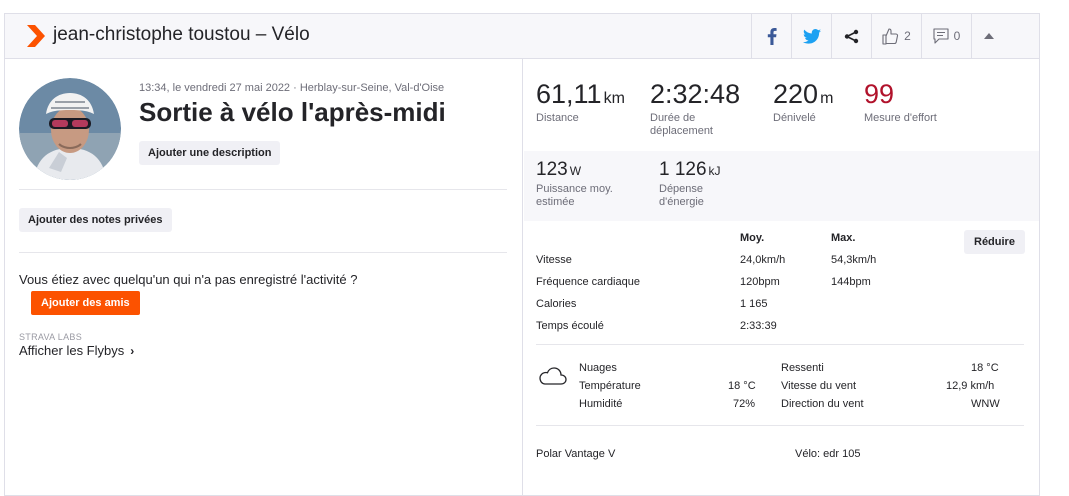 This screenshot has width=1069, height=496. Describe the element at coordinates (132, 351) in the screenshot. I see `chevron-right-icon: ›` at that location.